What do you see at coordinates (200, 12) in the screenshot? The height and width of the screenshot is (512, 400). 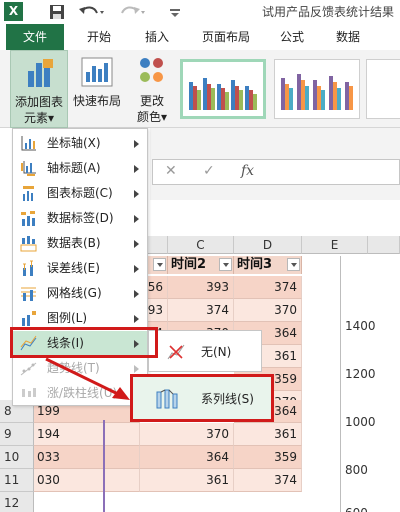 I see `title-bar: X 试用产品反馈表统计结果` at bounding box center [200, 12].